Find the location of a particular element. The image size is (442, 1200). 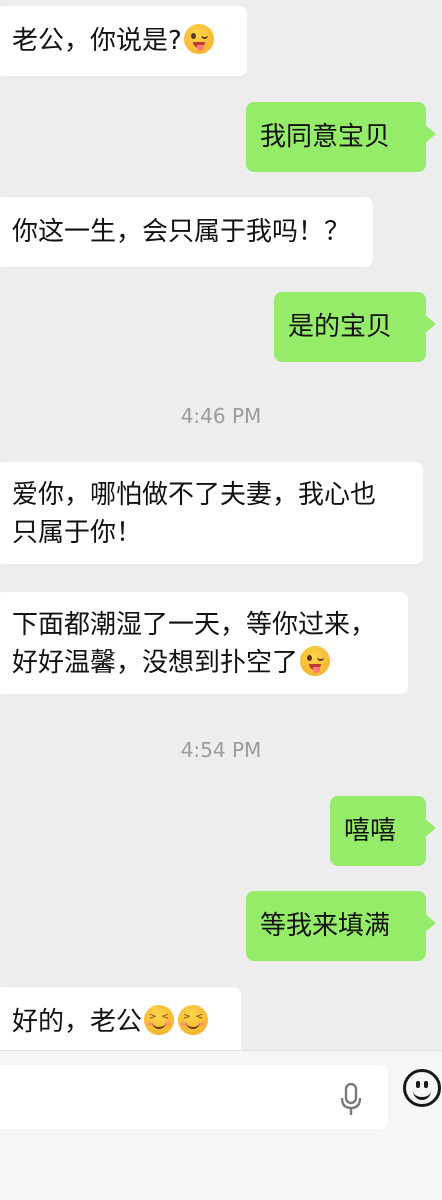

message-text: 是的宝贝 is located at coordinates (340, 327).